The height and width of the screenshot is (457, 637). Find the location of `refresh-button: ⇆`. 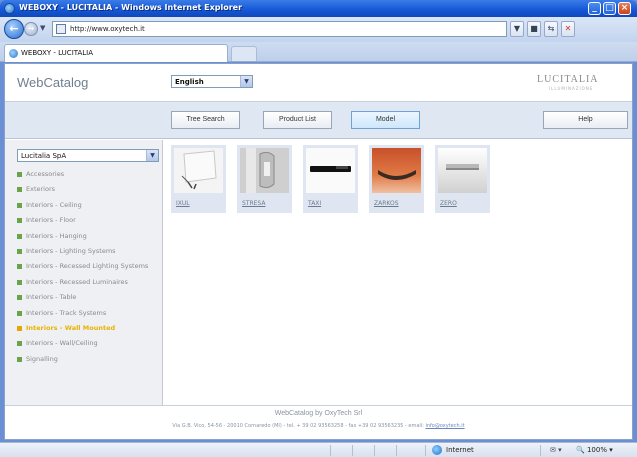

refresh-button: ⇆ is located at coordinates (551, 29).